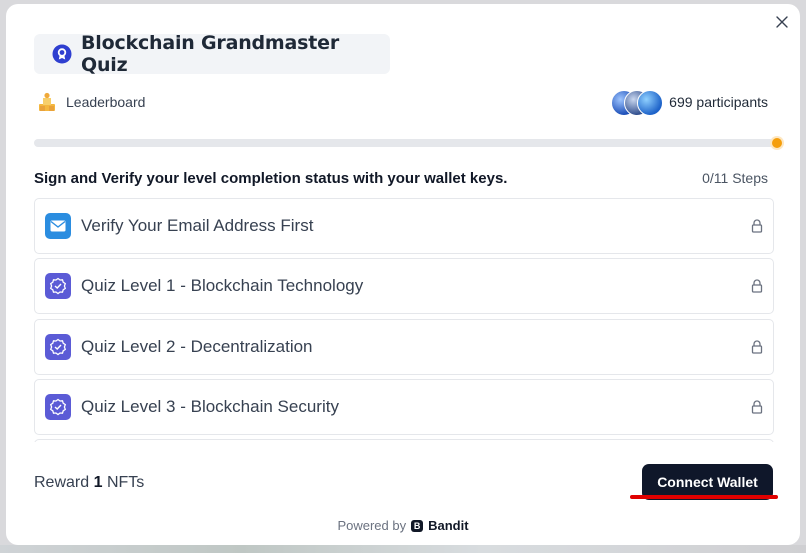  What do you see at coordinates (98, 482) in the screenshot?
I see `reward-count: 1` at bounding box center [98, 482].